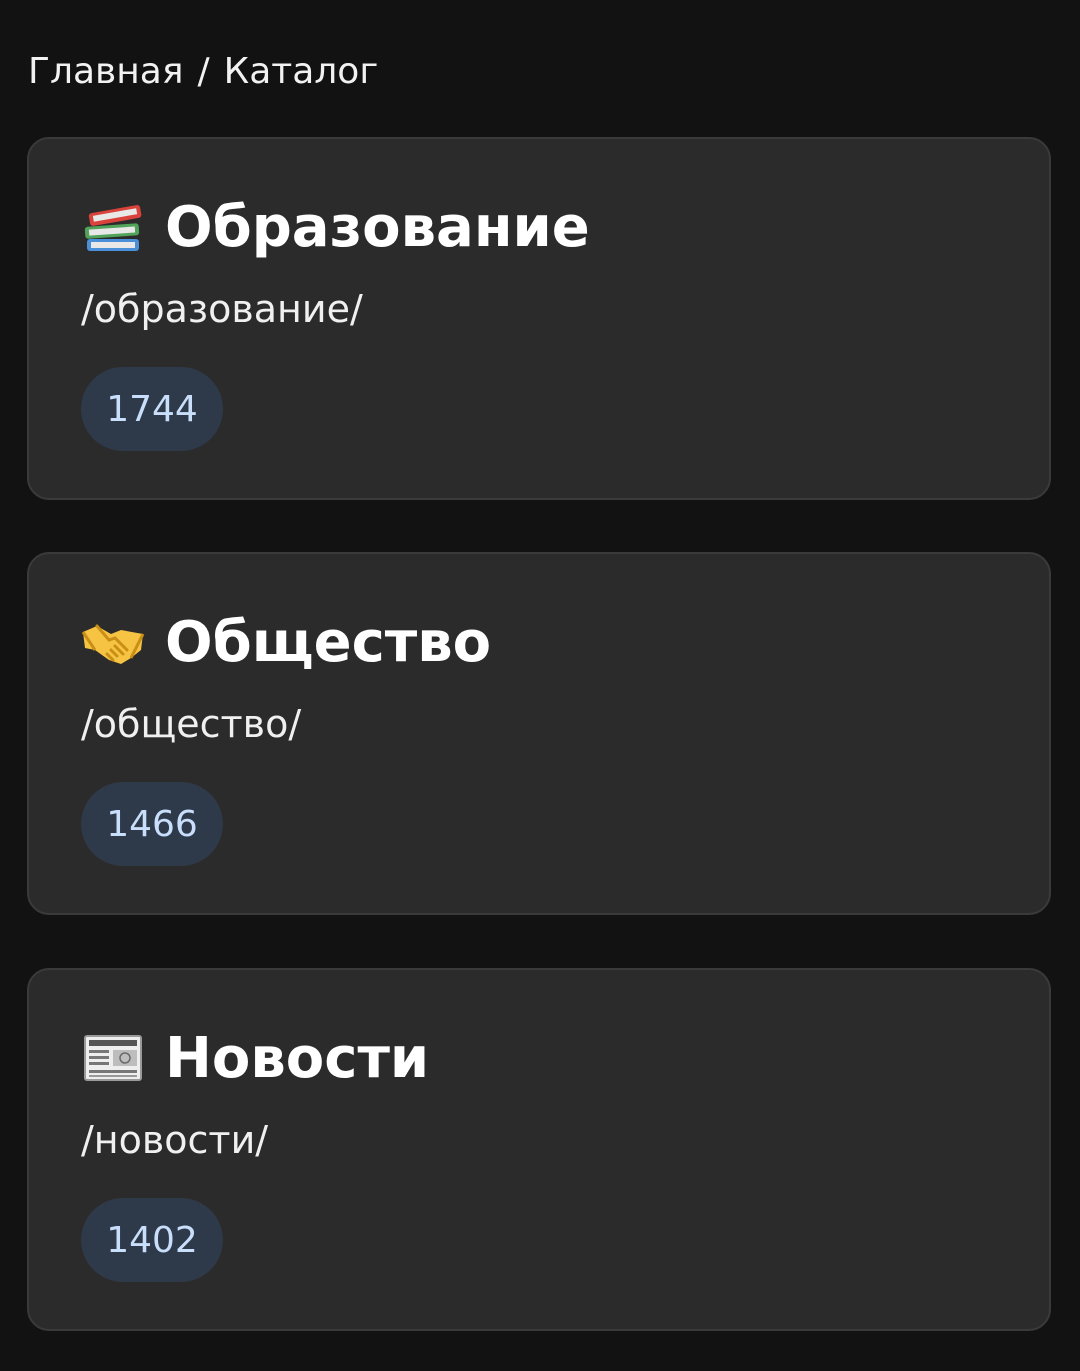  Describe the element at coordinates (191, 724) in the screenshot. I see `card-path: /общество/` at that location.